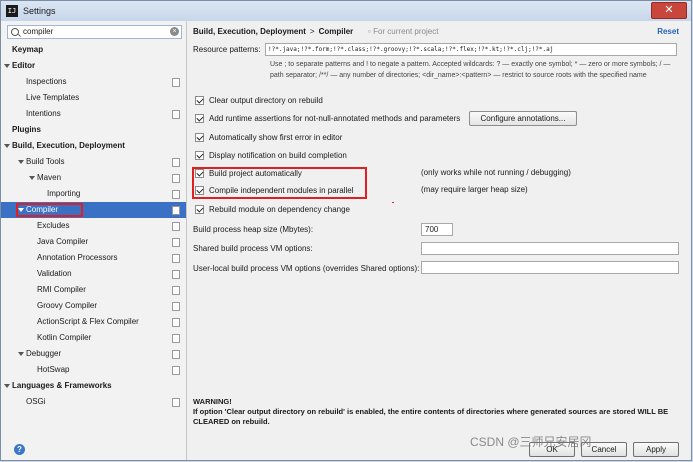  Describe the element at coordinates (266, 100) in the screenshot. I see `option-label: Clear output directory on rebuild` at that location.